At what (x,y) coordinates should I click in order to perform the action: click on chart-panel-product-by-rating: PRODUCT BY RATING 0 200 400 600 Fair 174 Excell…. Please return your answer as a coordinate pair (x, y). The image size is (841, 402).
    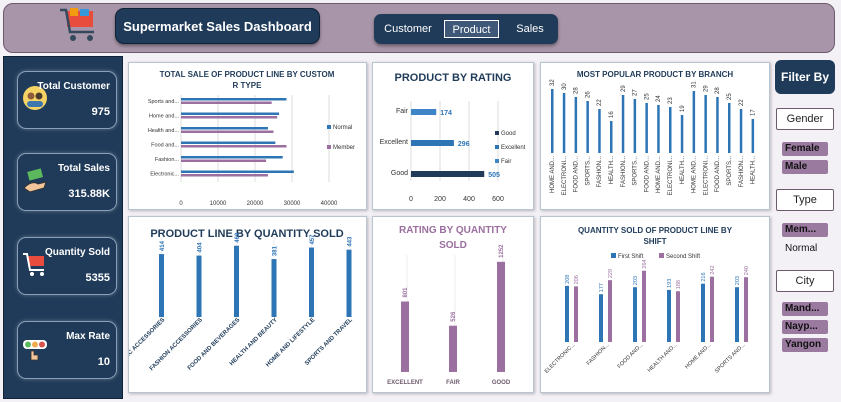
    Looking at the image, I should click on (453, 136).